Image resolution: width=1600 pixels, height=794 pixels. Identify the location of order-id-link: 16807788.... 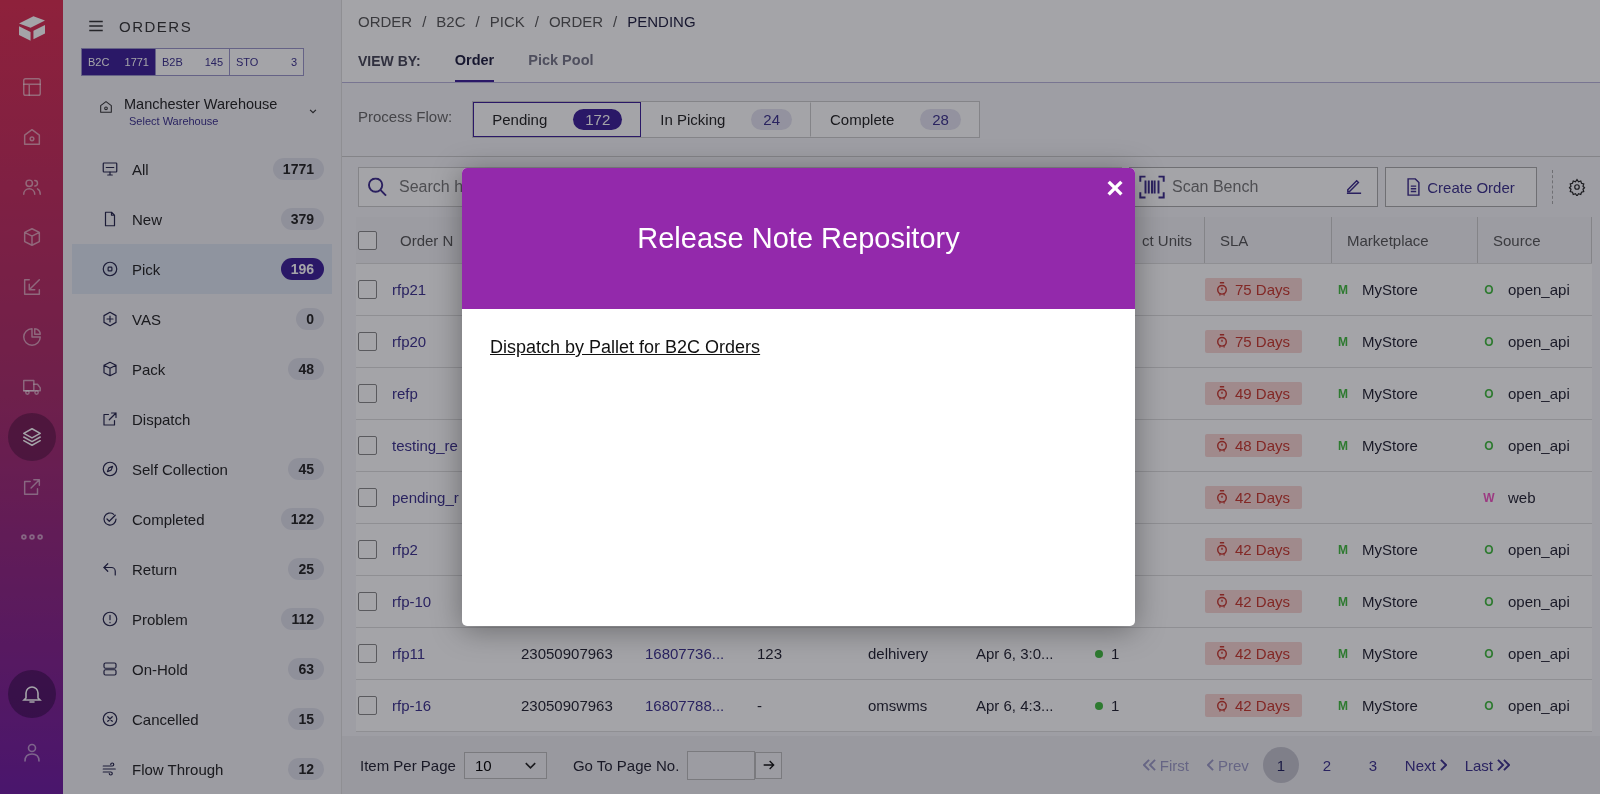
(685, 705).